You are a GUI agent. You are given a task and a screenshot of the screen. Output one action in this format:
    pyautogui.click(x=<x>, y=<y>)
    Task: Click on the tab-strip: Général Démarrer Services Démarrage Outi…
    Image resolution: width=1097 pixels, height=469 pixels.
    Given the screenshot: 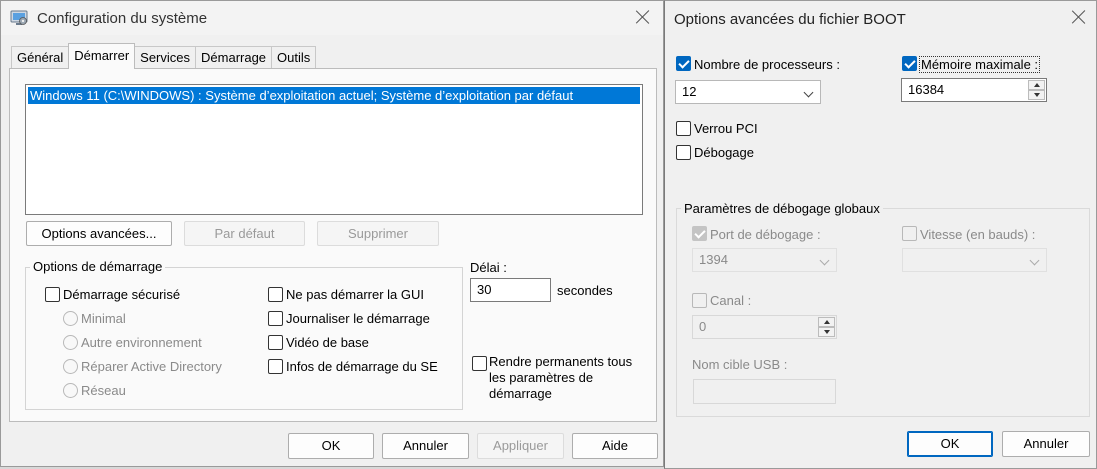 What is the action you would take?
    pyautogui.click(x=164, y=56)
    